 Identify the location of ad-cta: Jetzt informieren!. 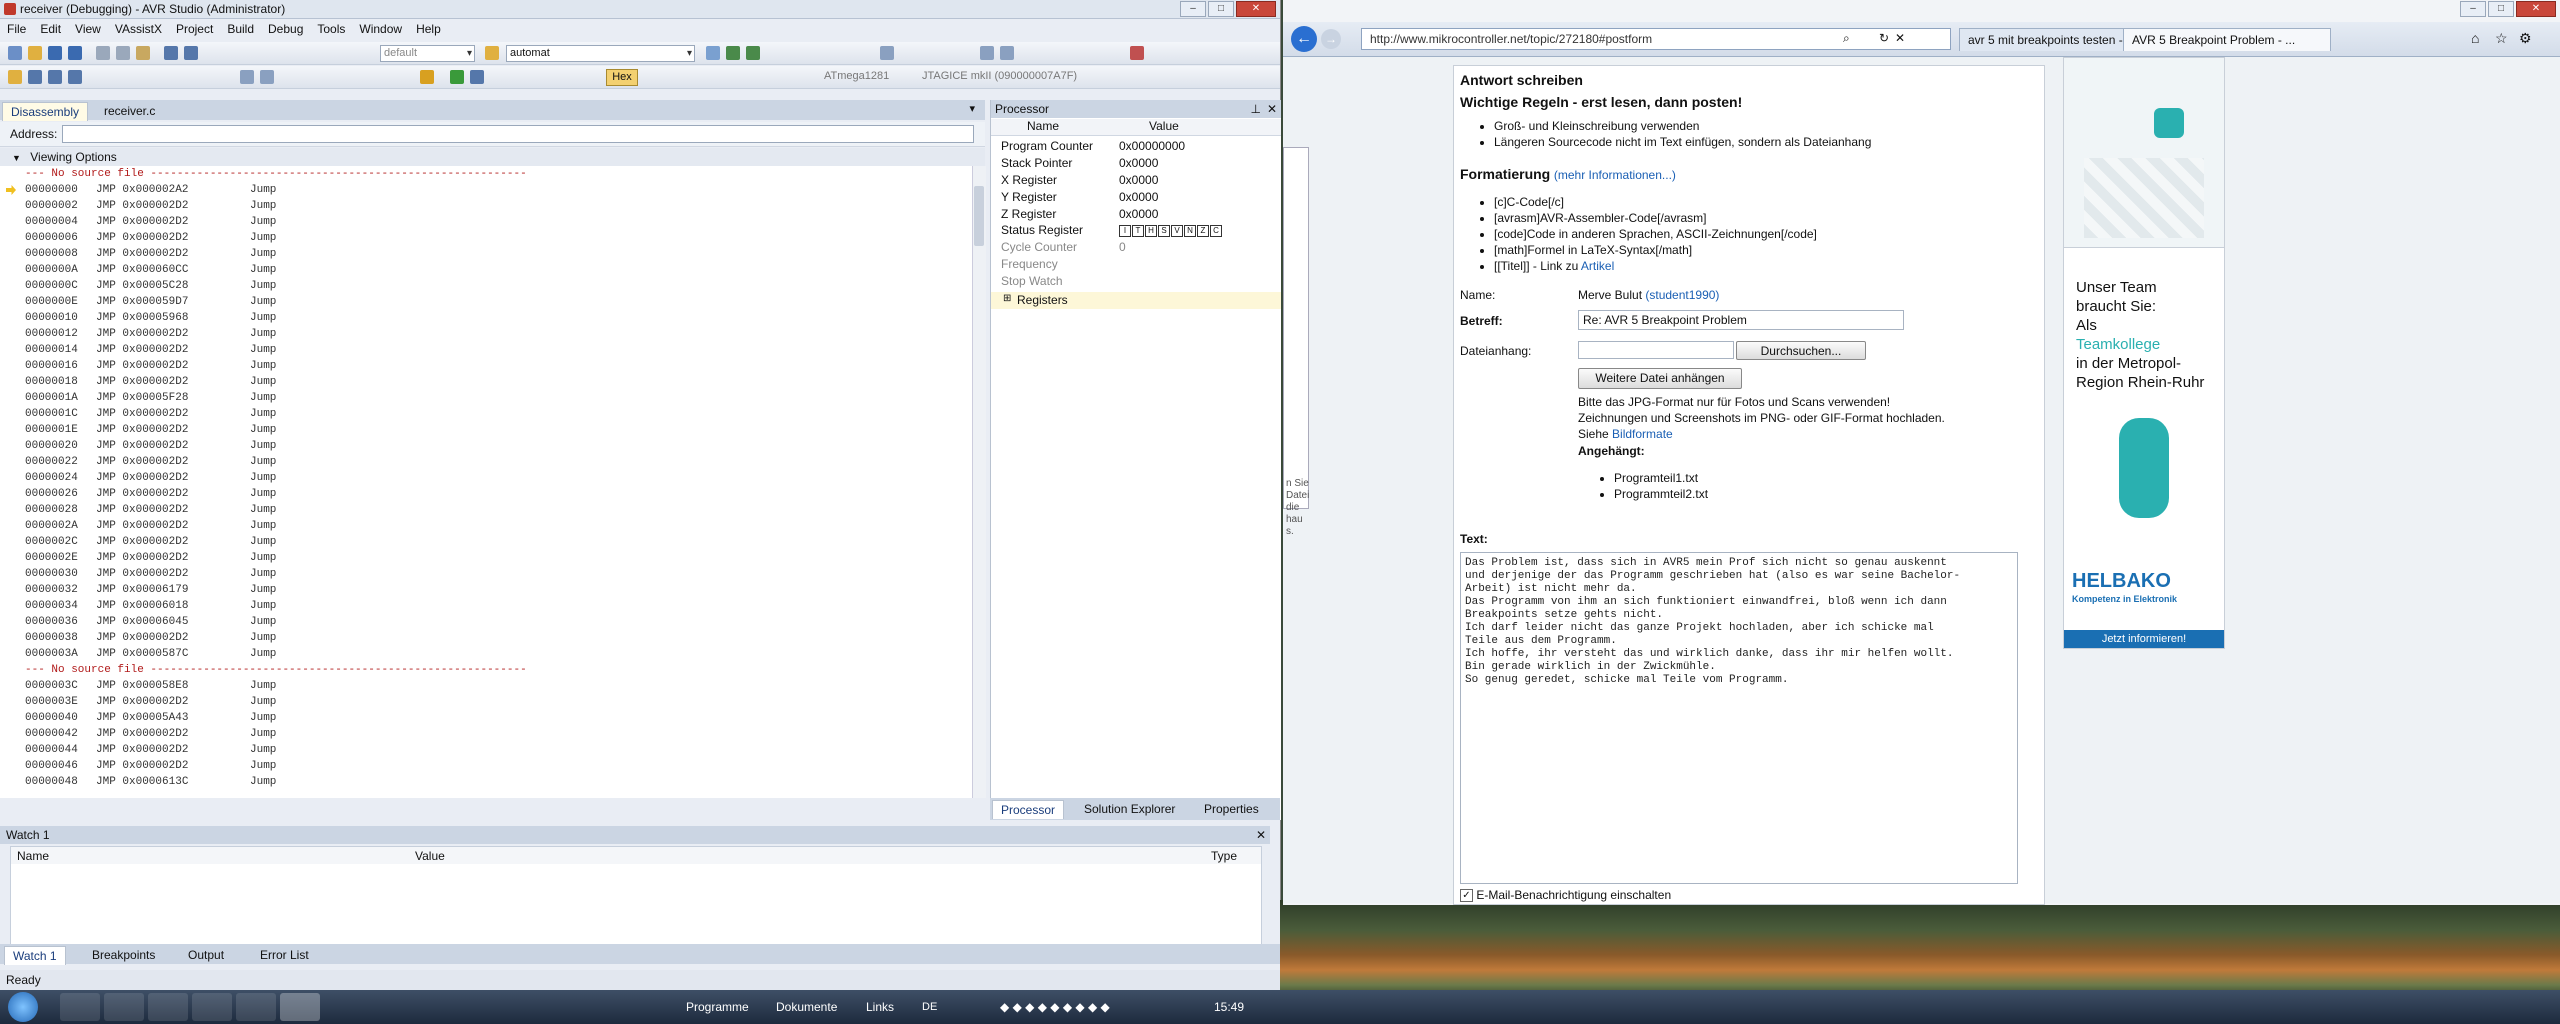
(2144, 639).